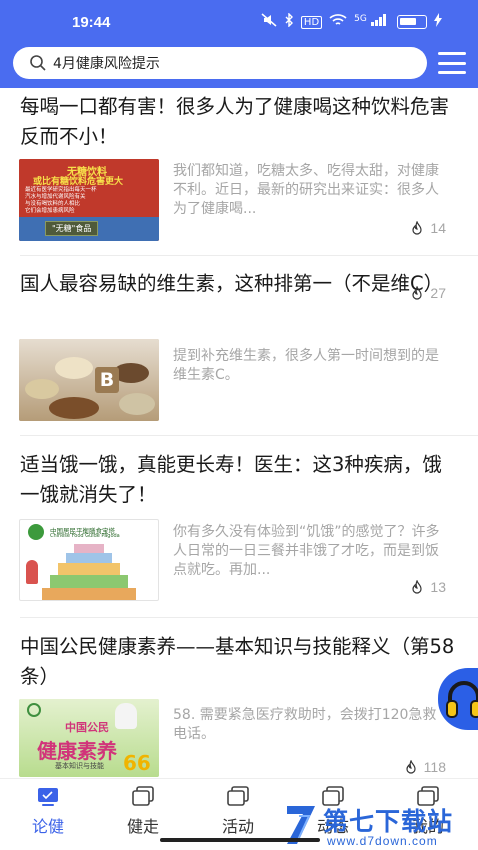  Describe the element at coordinates (53, 204) in the screenshot. I see `thumb-line: 与没有喝饮料的人相比` at that location.